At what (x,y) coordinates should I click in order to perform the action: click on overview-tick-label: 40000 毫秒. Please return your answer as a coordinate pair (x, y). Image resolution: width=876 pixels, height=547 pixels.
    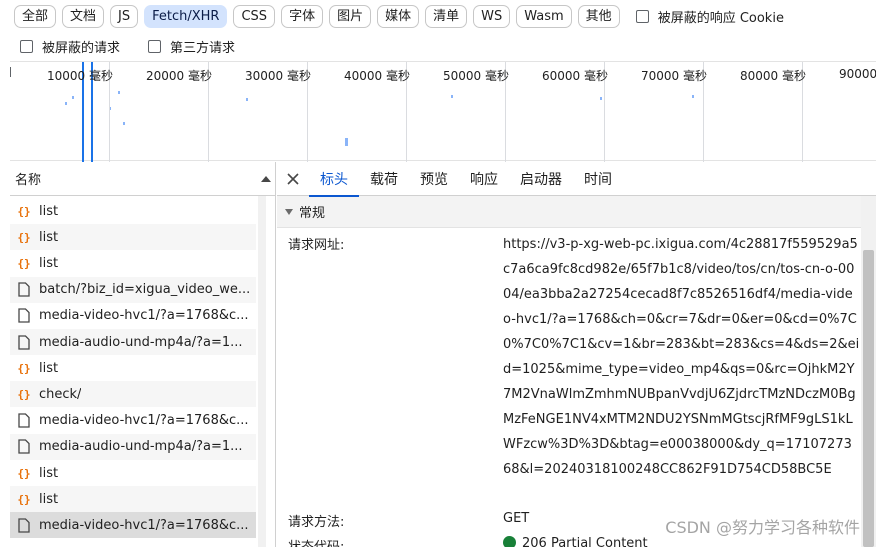
    Looking at the image, I should click on (377, 76).